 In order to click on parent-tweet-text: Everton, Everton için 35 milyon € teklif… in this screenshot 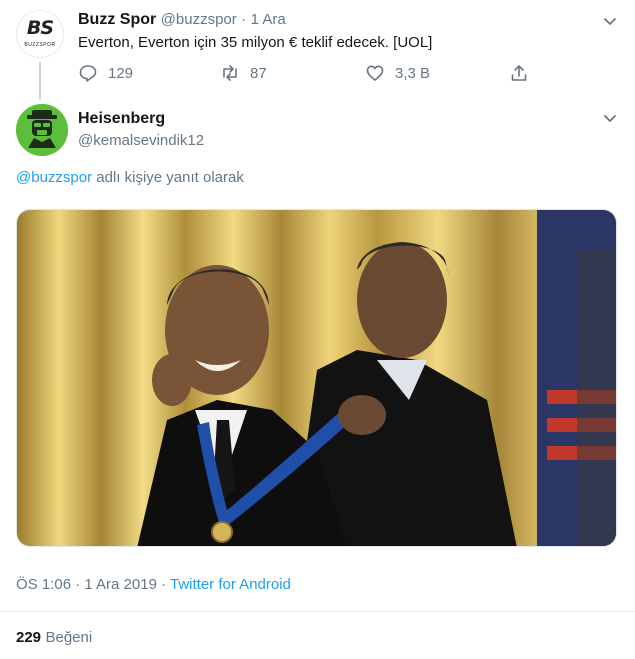, I will do `click(255, 42)`.